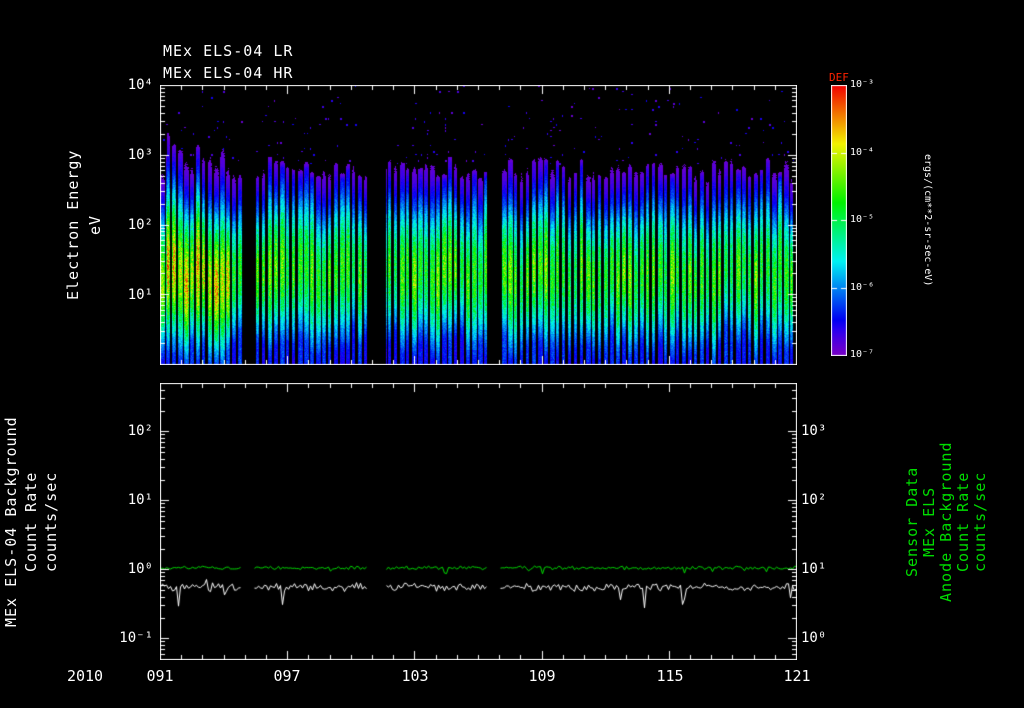  I want to click on colorbar-tick-label: 10⁻⁵, so click(862, 219).